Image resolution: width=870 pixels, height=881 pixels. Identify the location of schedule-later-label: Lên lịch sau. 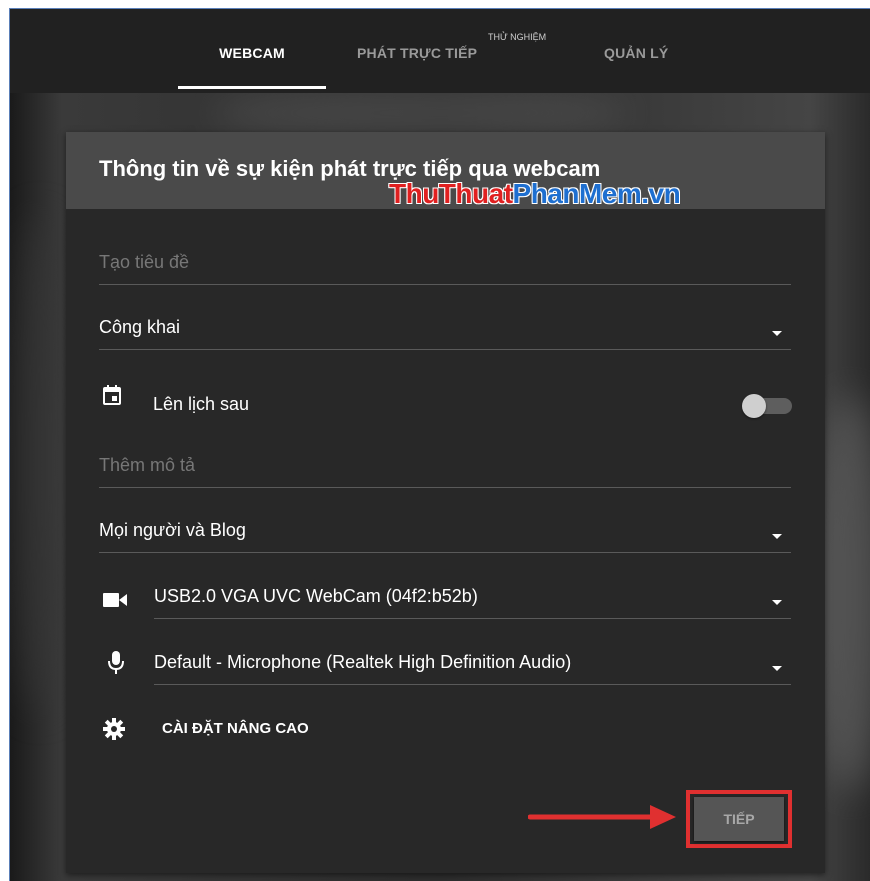
(201, 404).